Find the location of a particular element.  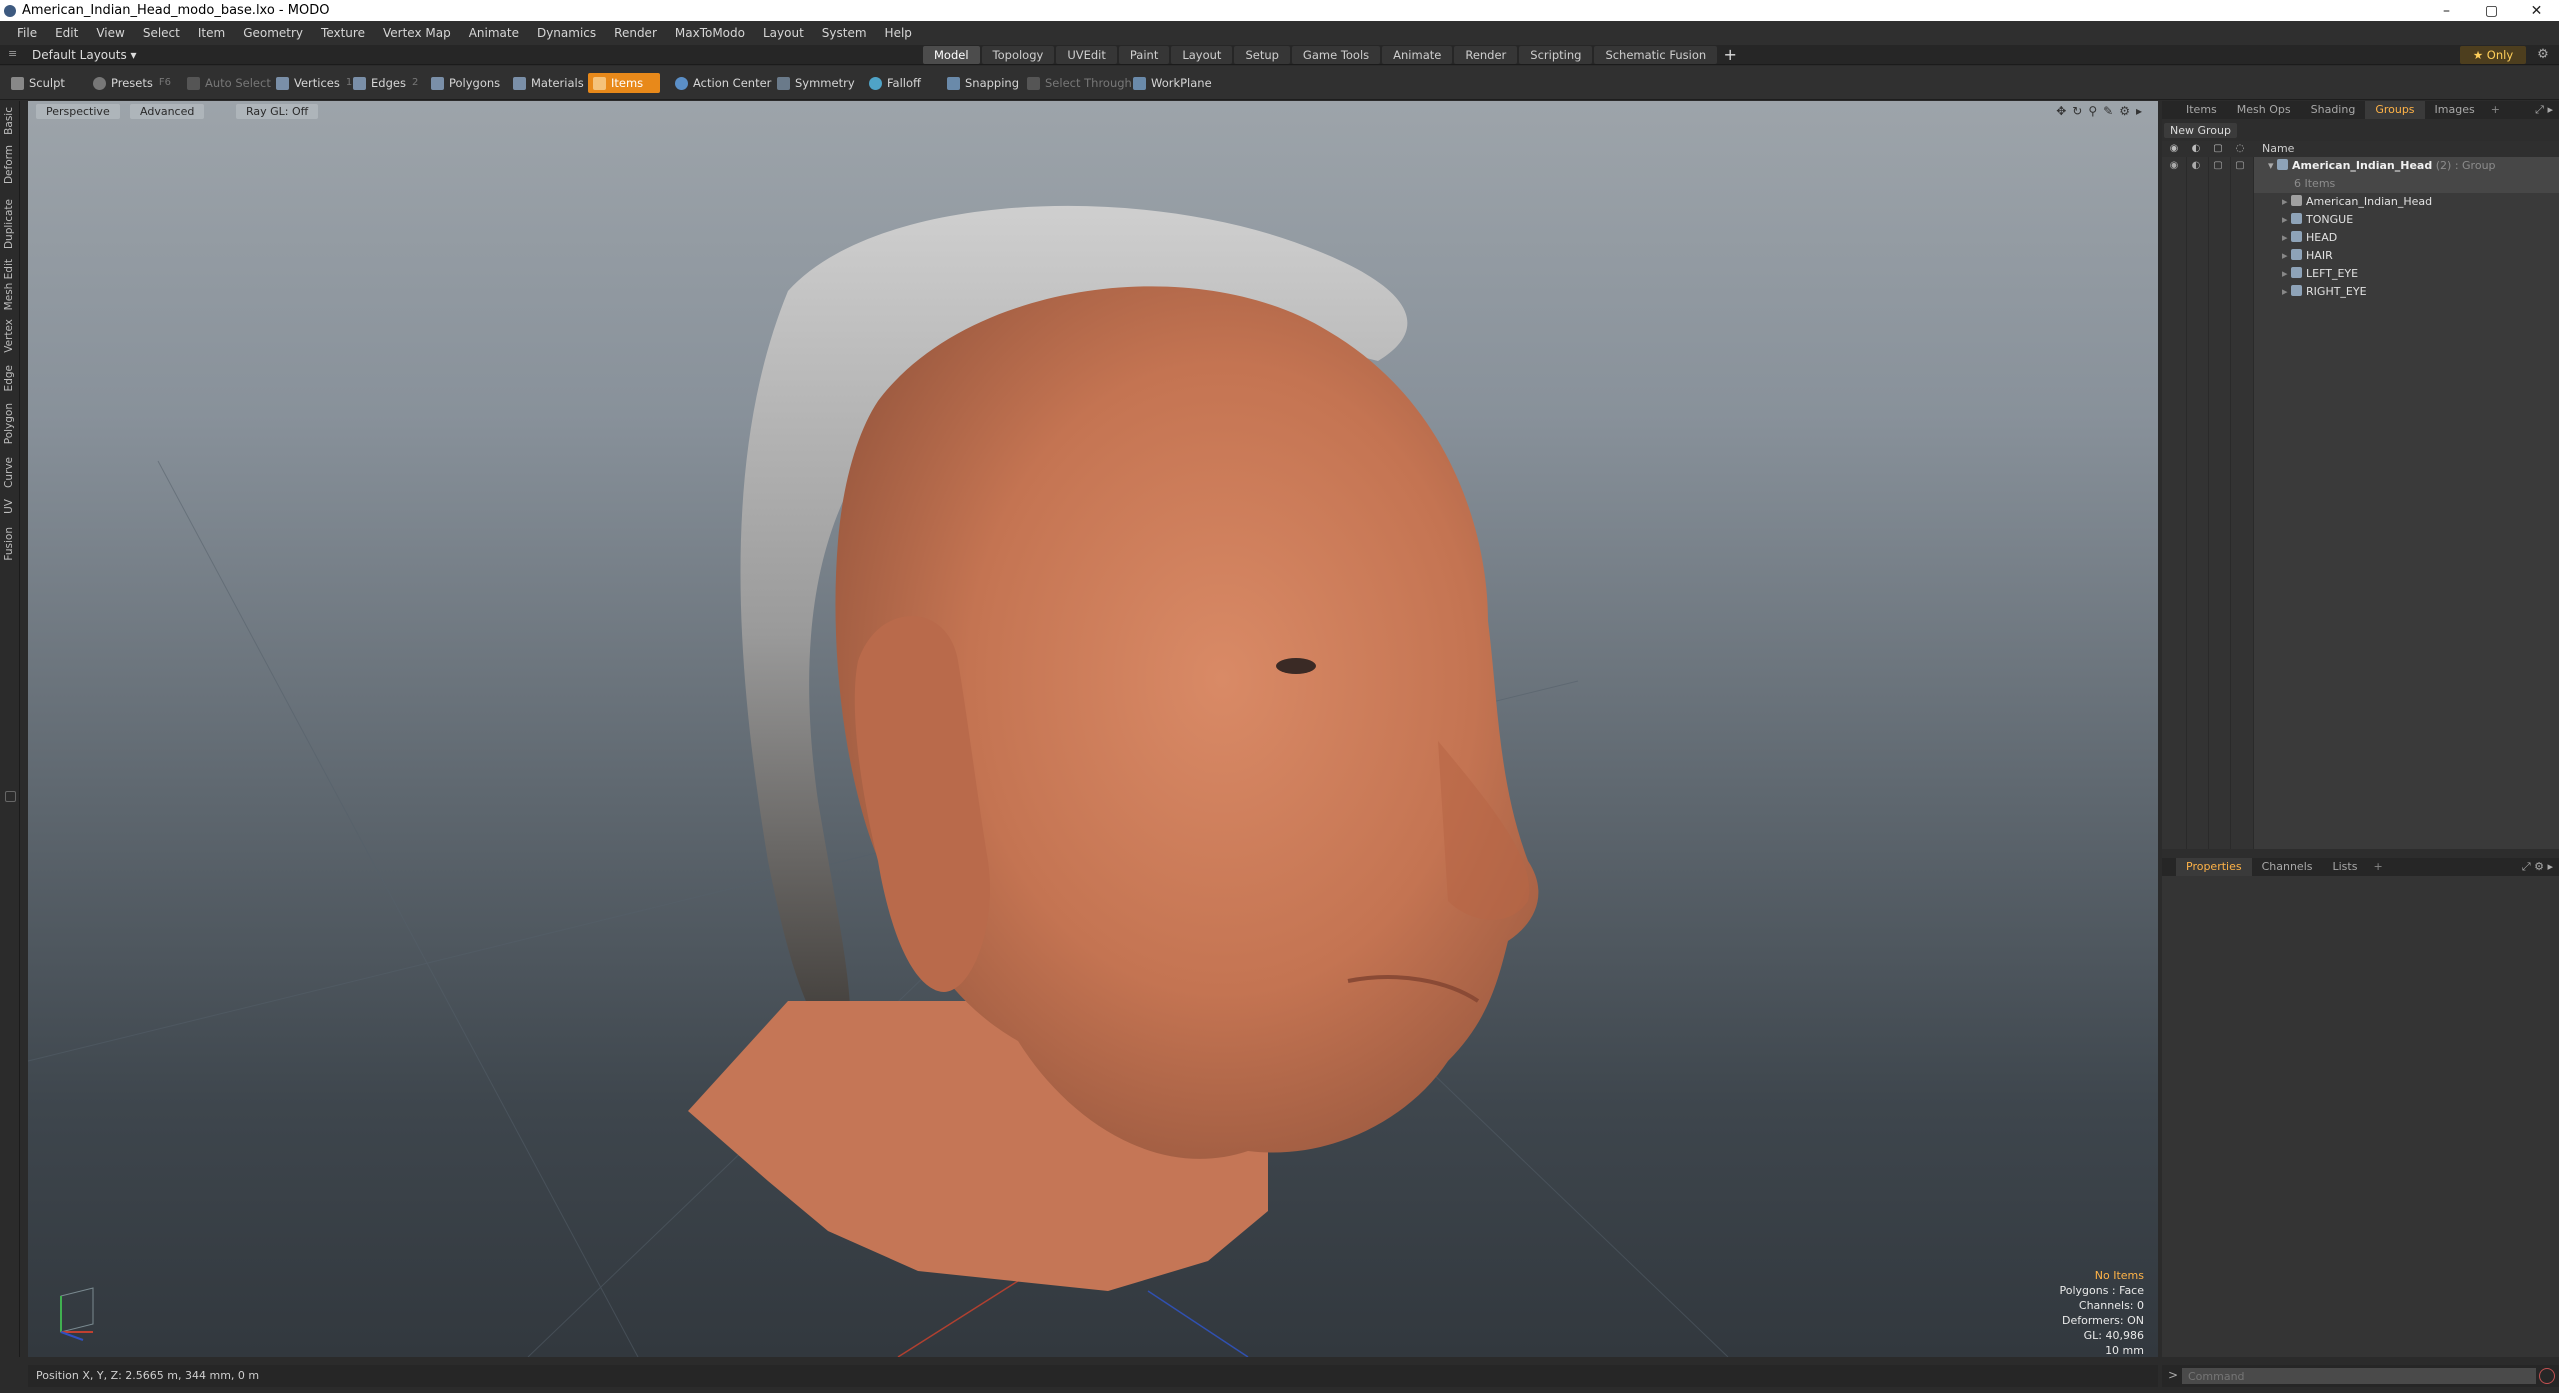

lock-icon: ▢ is located at coordinates (2218, 149).